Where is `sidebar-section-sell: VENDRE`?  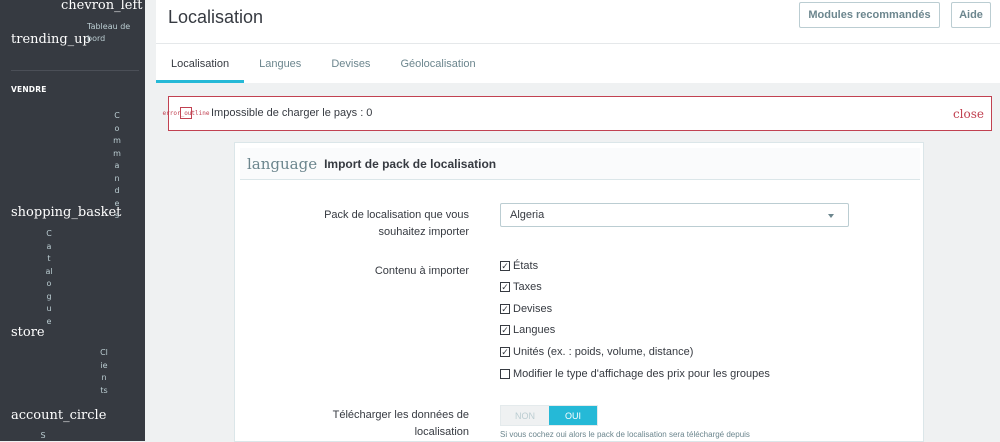 sidebar-section-sell: VENDRE is located at coordinates (29, 89).